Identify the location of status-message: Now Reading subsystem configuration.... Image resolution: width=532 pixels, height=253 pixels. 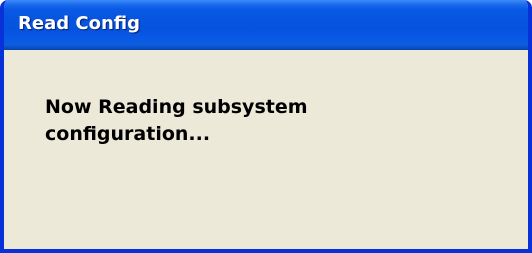
(176, 120).